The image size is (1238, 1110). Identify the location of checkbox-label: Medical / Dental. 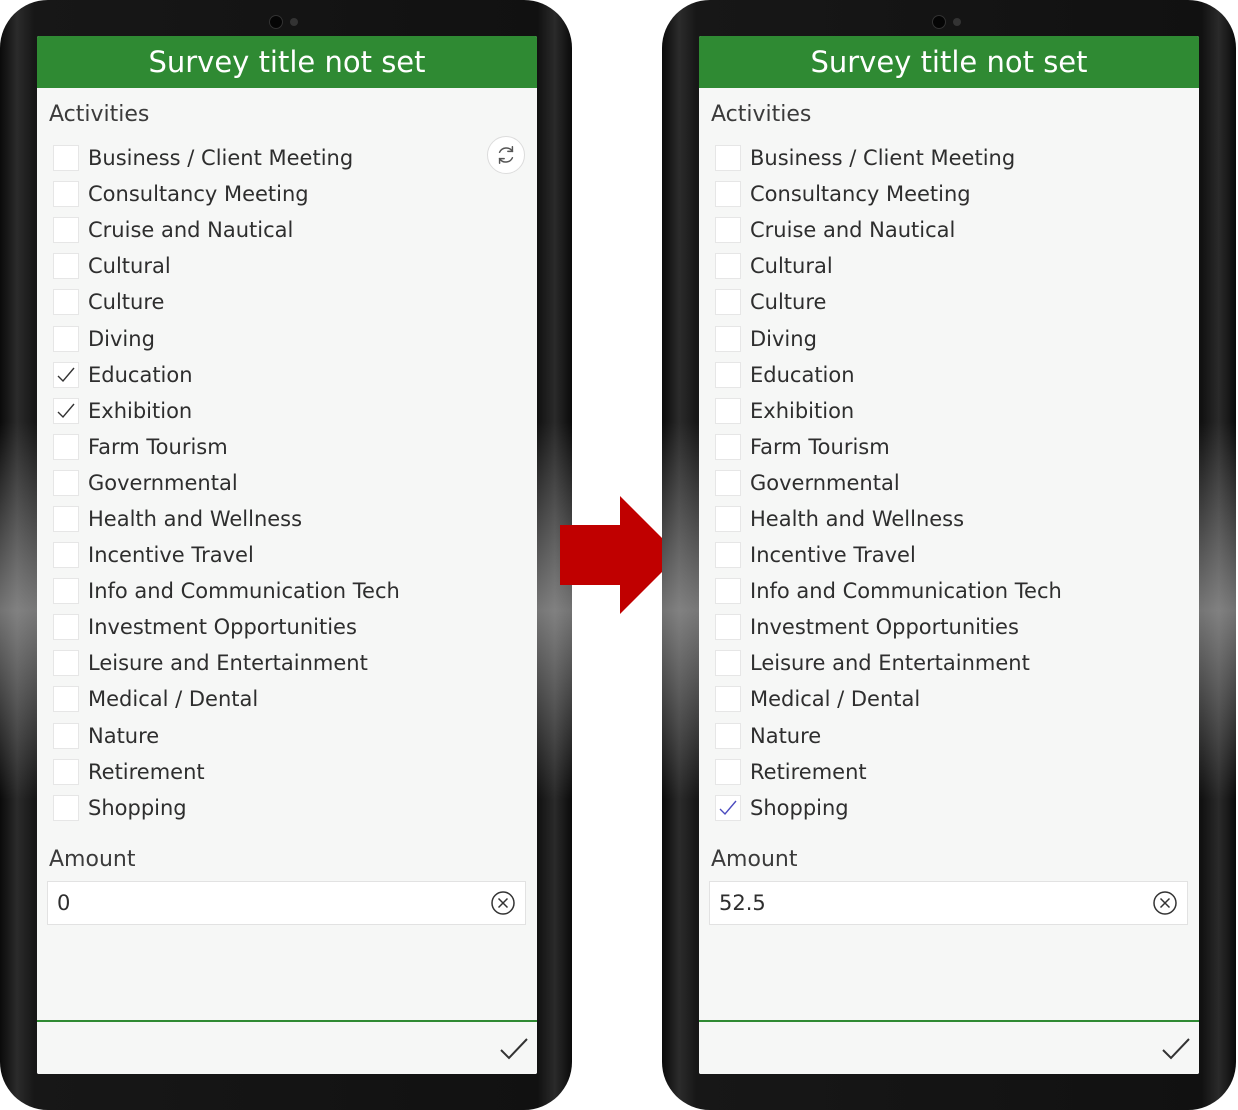
(835, 699).